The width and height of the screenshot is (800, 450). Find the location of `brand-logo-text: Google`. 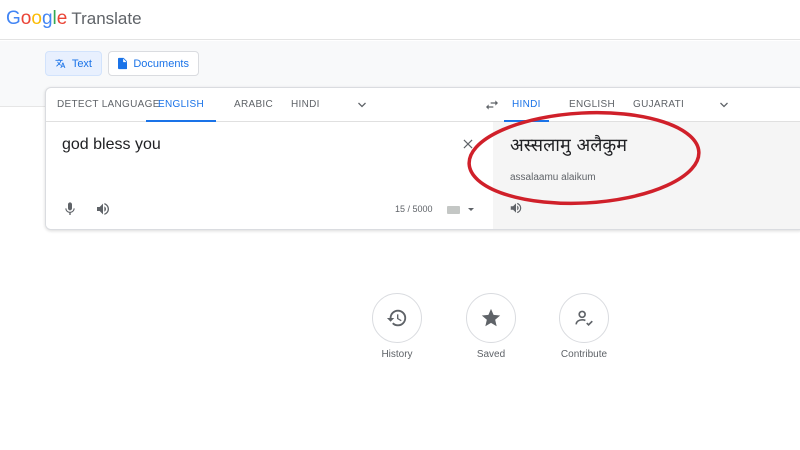

brand-logo-text: Google is located at coordinates (37, 18).